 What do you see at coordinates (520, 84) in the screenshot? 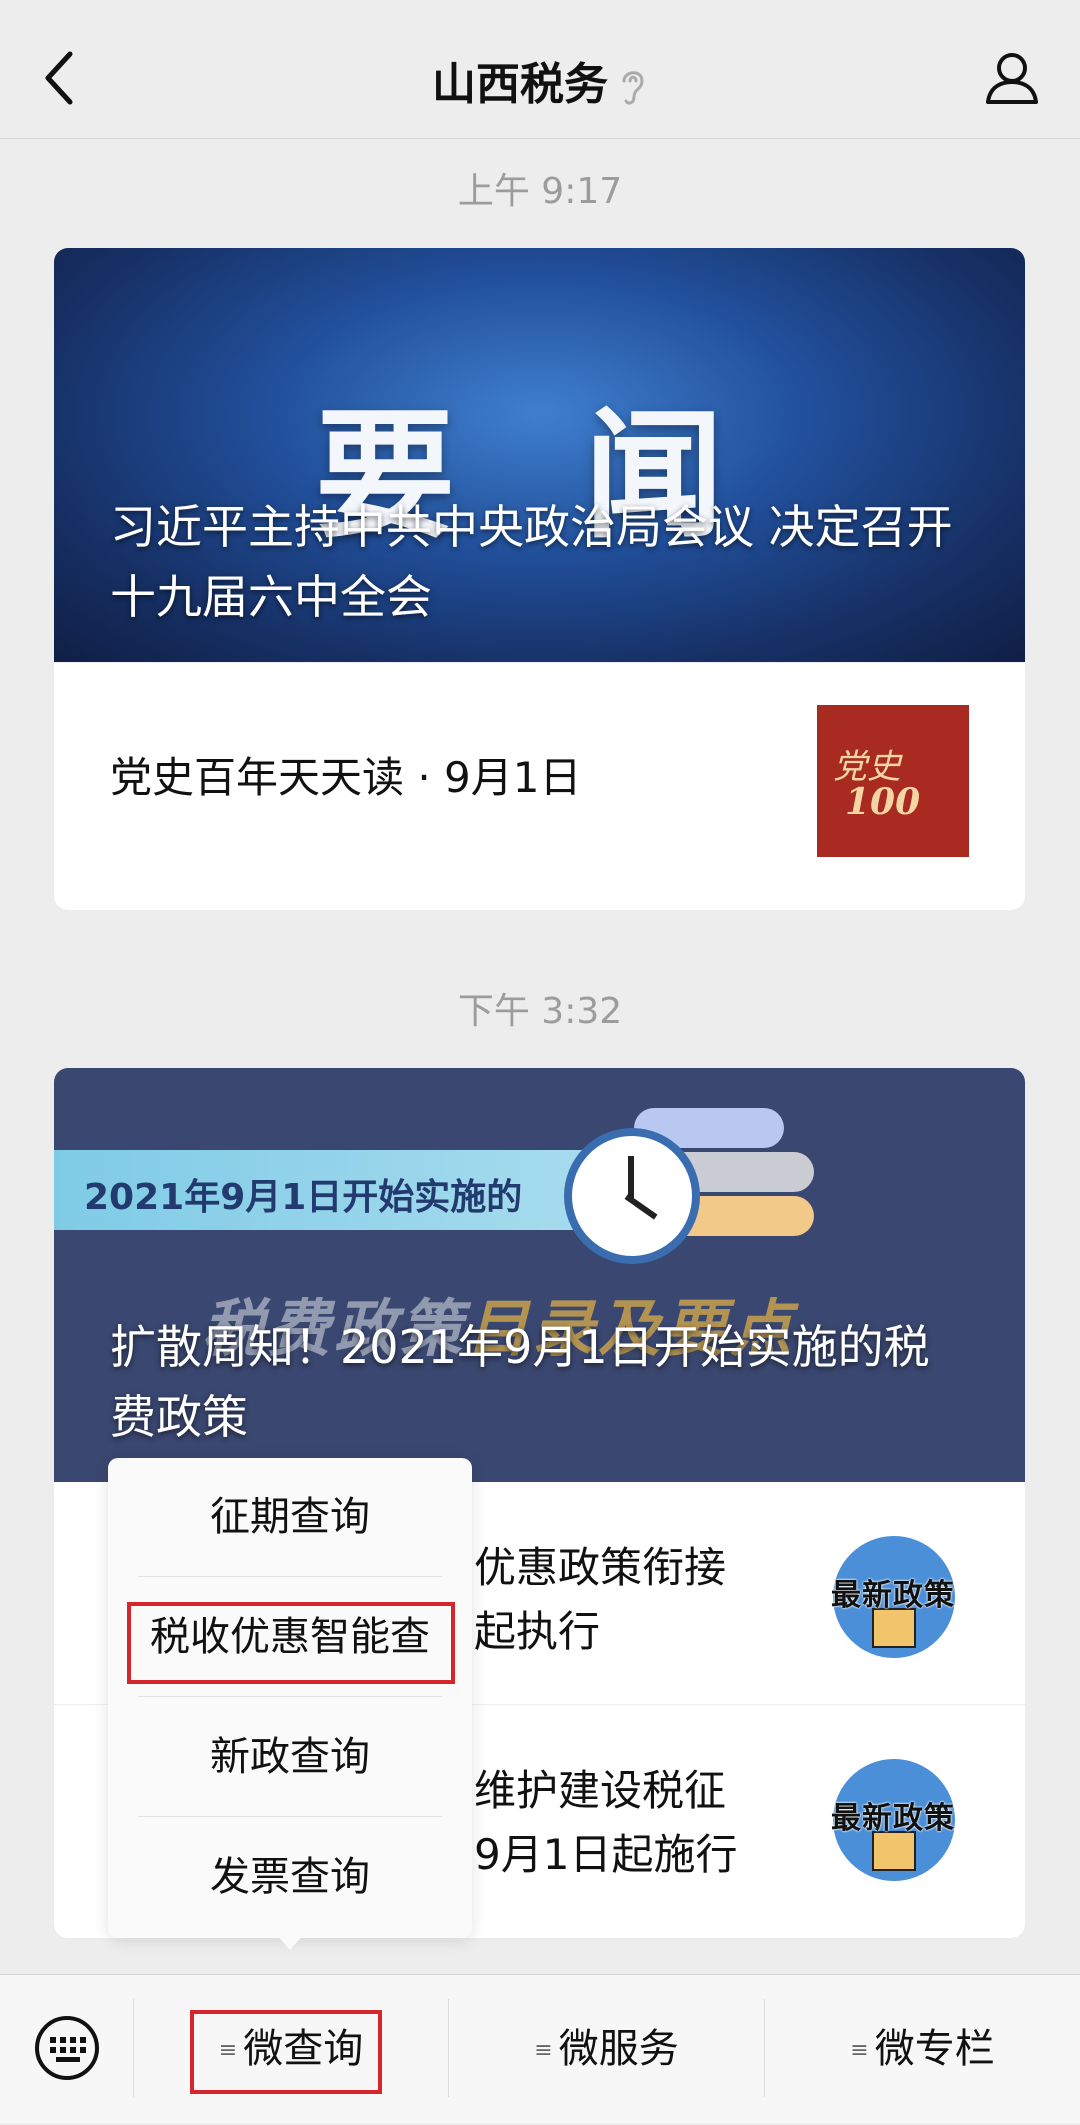
I see `chat-title: 山西税务` at bounding box center [520, 84].